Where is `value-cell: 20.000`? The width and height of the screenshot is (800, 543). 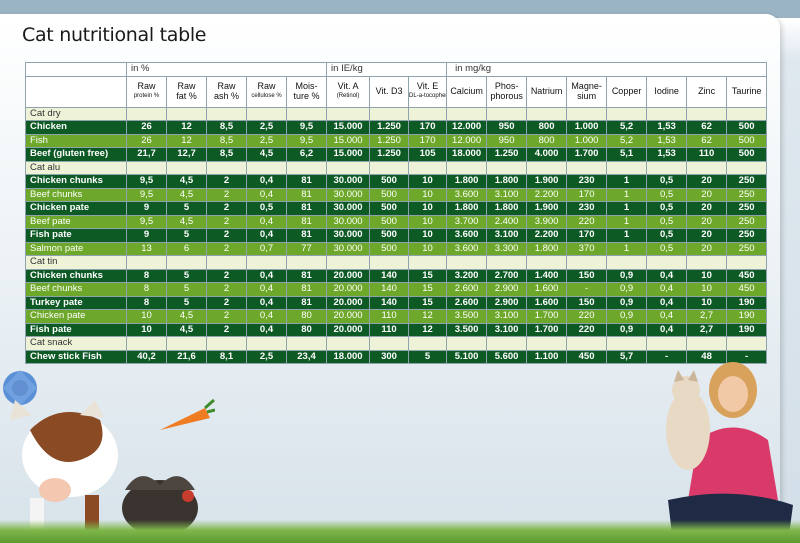 value-cell: 20.000 is located at coordinates (348, 316).